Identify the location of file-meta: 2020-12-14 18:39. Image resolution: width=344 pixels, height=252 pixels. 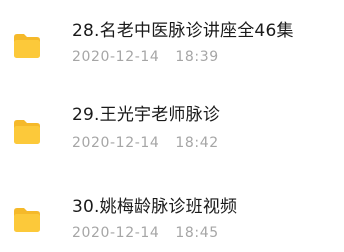
(145, 57).